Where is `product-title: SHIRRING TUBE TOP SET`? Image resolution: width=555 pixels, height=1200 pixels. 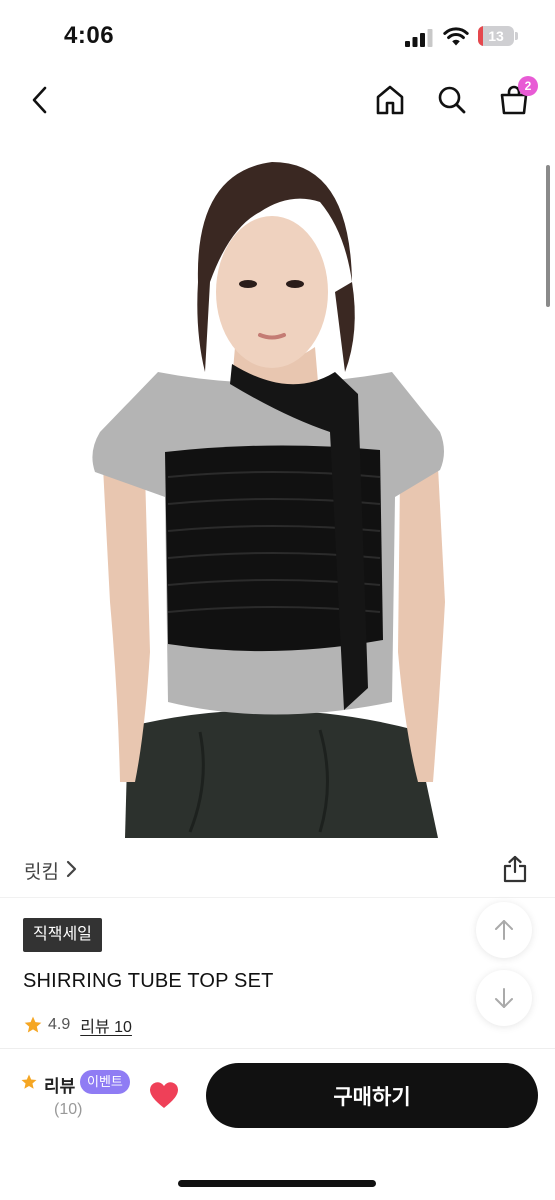 product-title: SHIRRING TUBE TOP SET is located at coordinates (148, 981).